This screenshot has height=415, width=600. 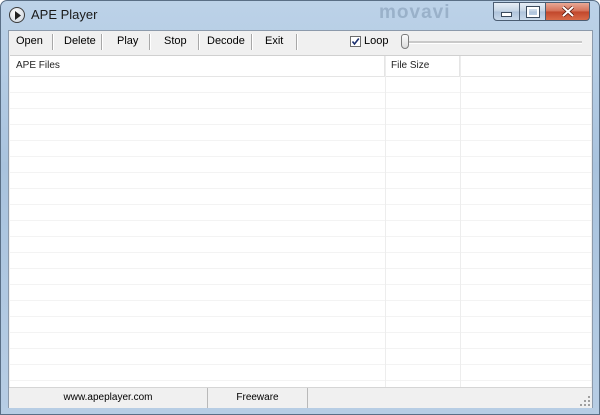 I want to click on close-icon, so click(x=567, y=11).